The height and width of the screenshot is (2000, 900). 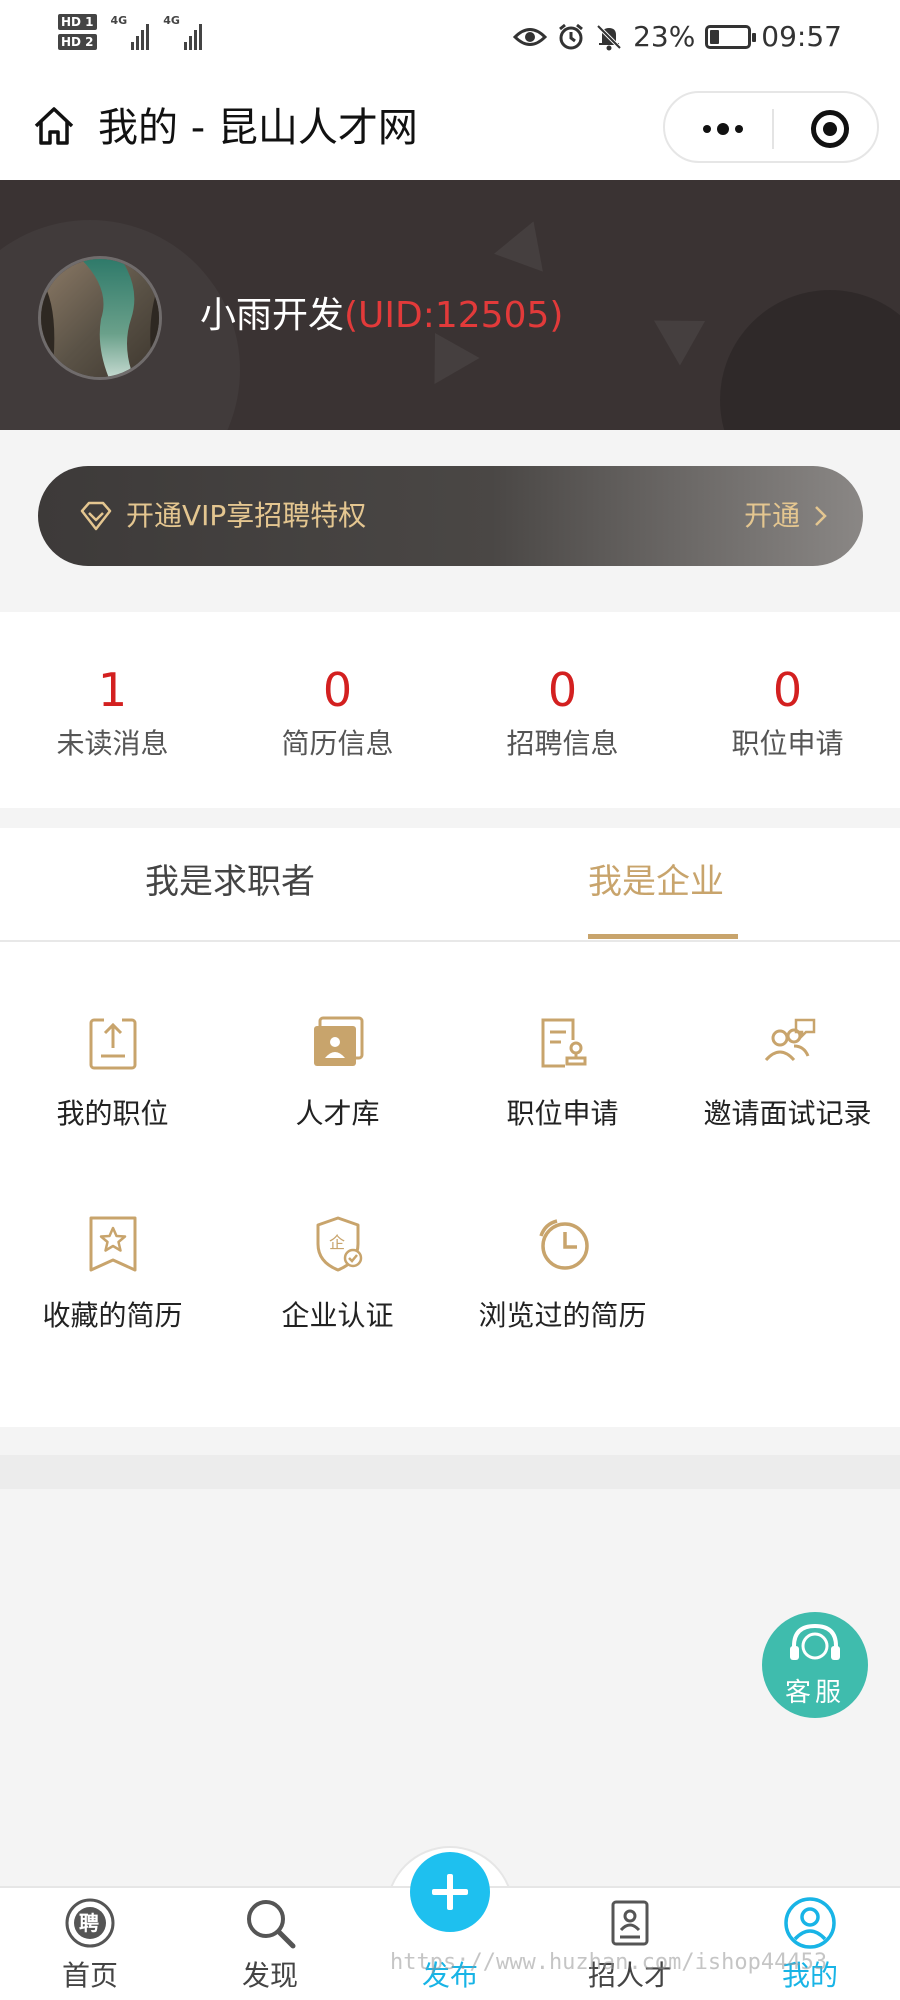 What do you see at coordinates (182, 32) in the screenshot?
I see `signal-2-icon: 4G` at bounding box center [182, 32].